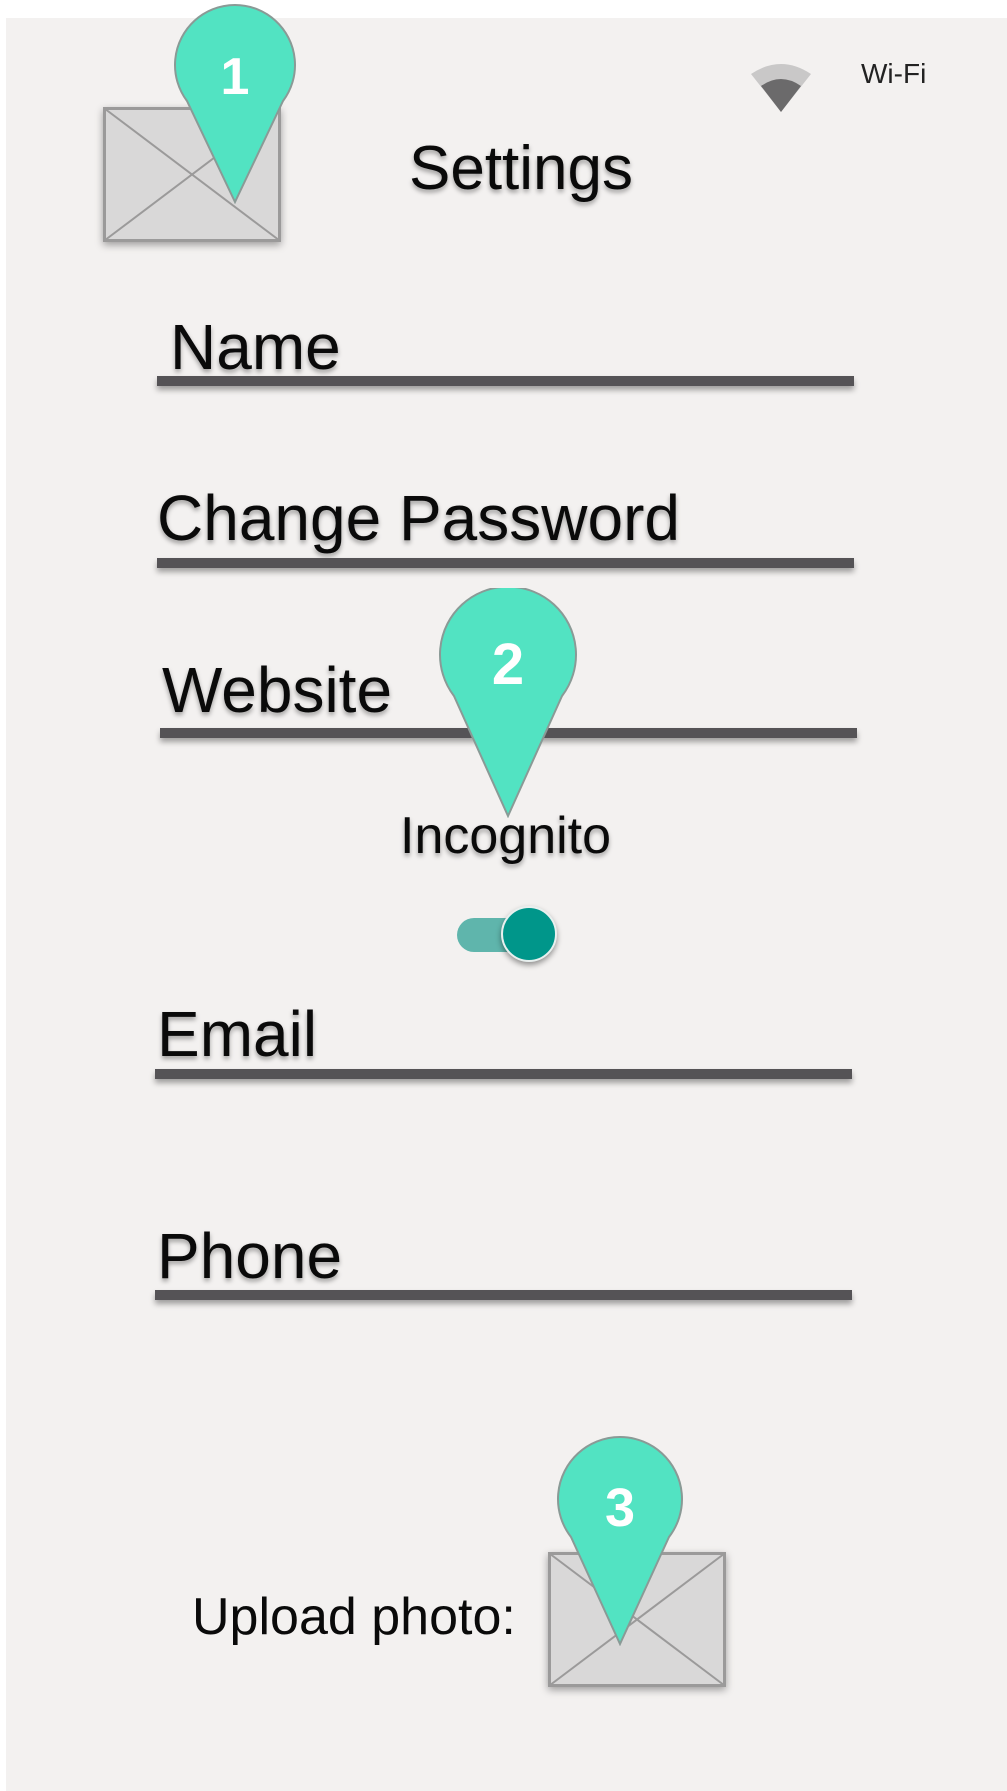 This screenshot has height=1791, width=1007. I want to click on upload-photo-label: Upload photo:, so click(354, 1617).